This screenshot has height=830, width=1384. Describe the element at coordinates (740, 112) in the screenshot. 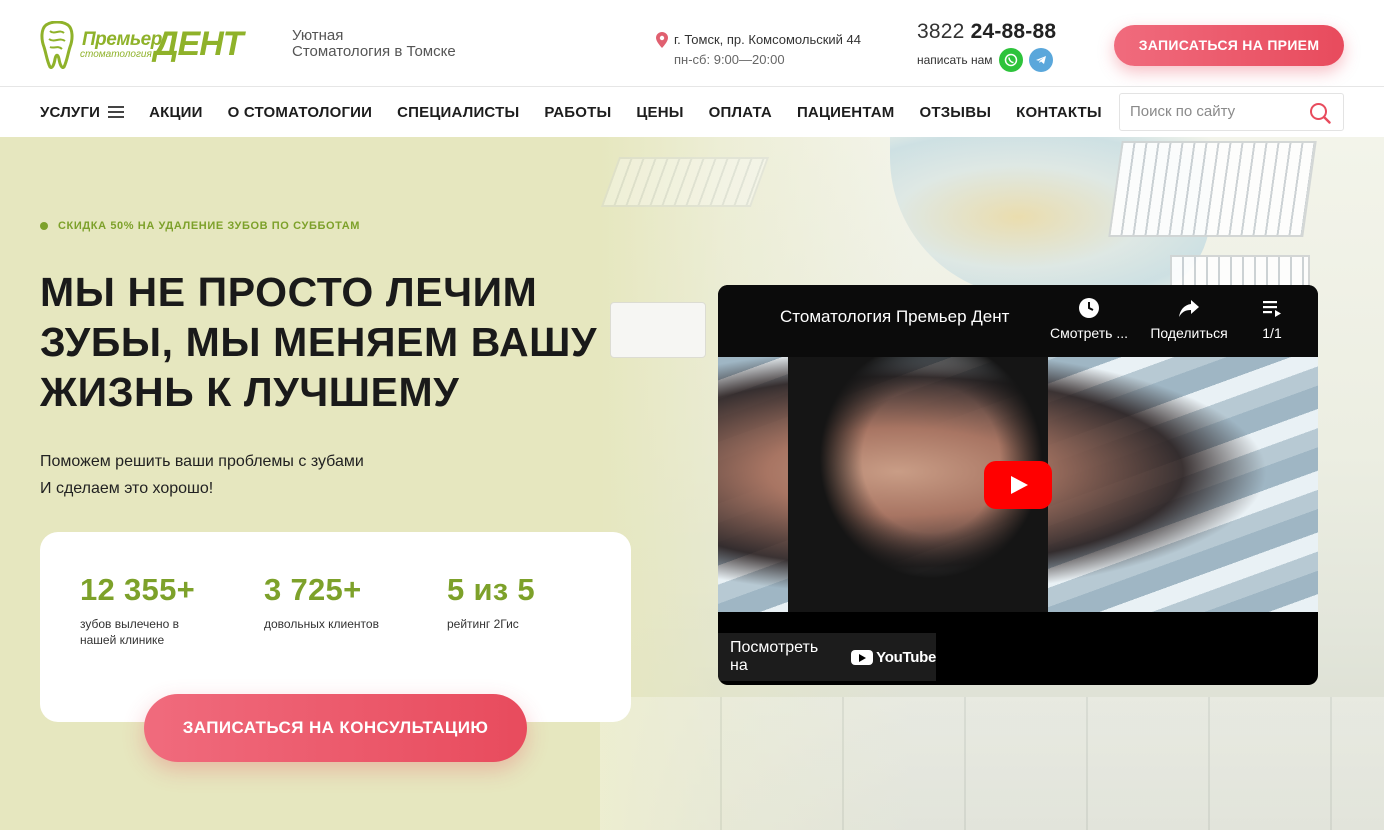

I see `nav-item-payment: ОПЛАТА` at that location.